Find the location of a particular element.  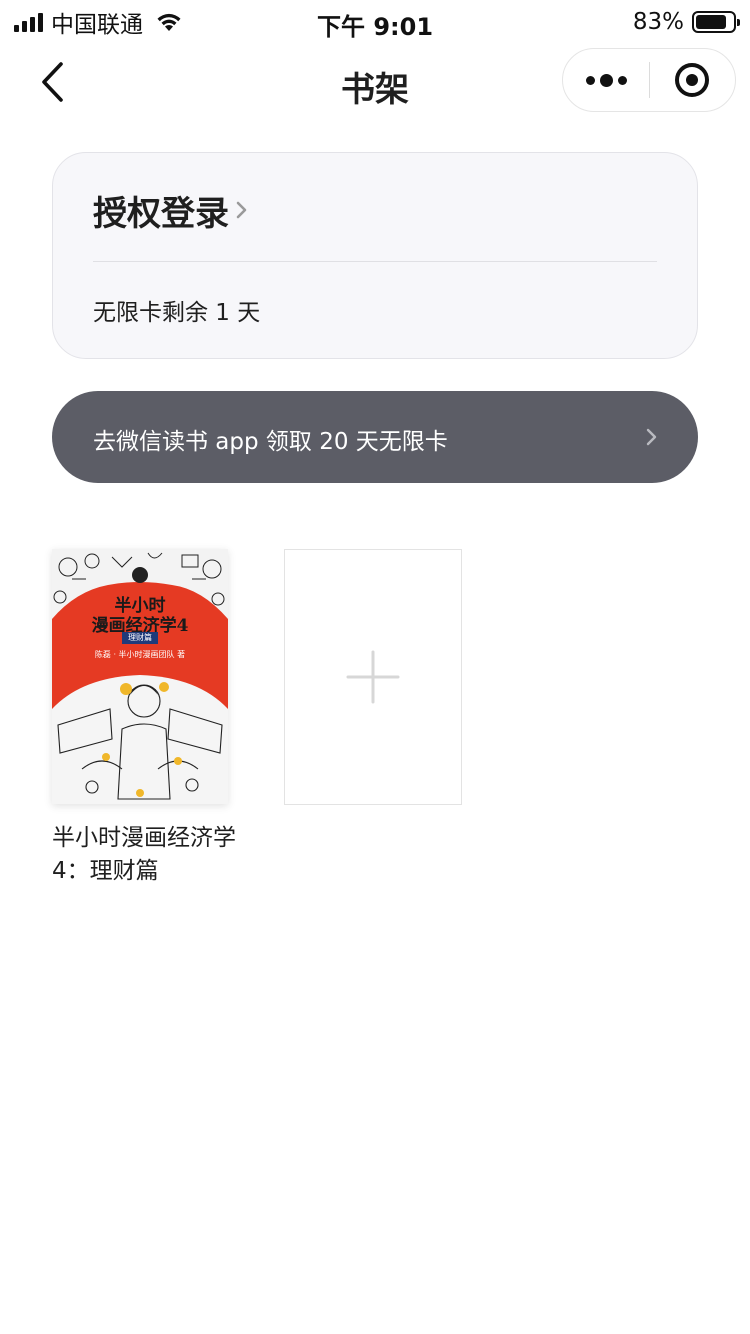

divider is located at coordinates (375, 261).